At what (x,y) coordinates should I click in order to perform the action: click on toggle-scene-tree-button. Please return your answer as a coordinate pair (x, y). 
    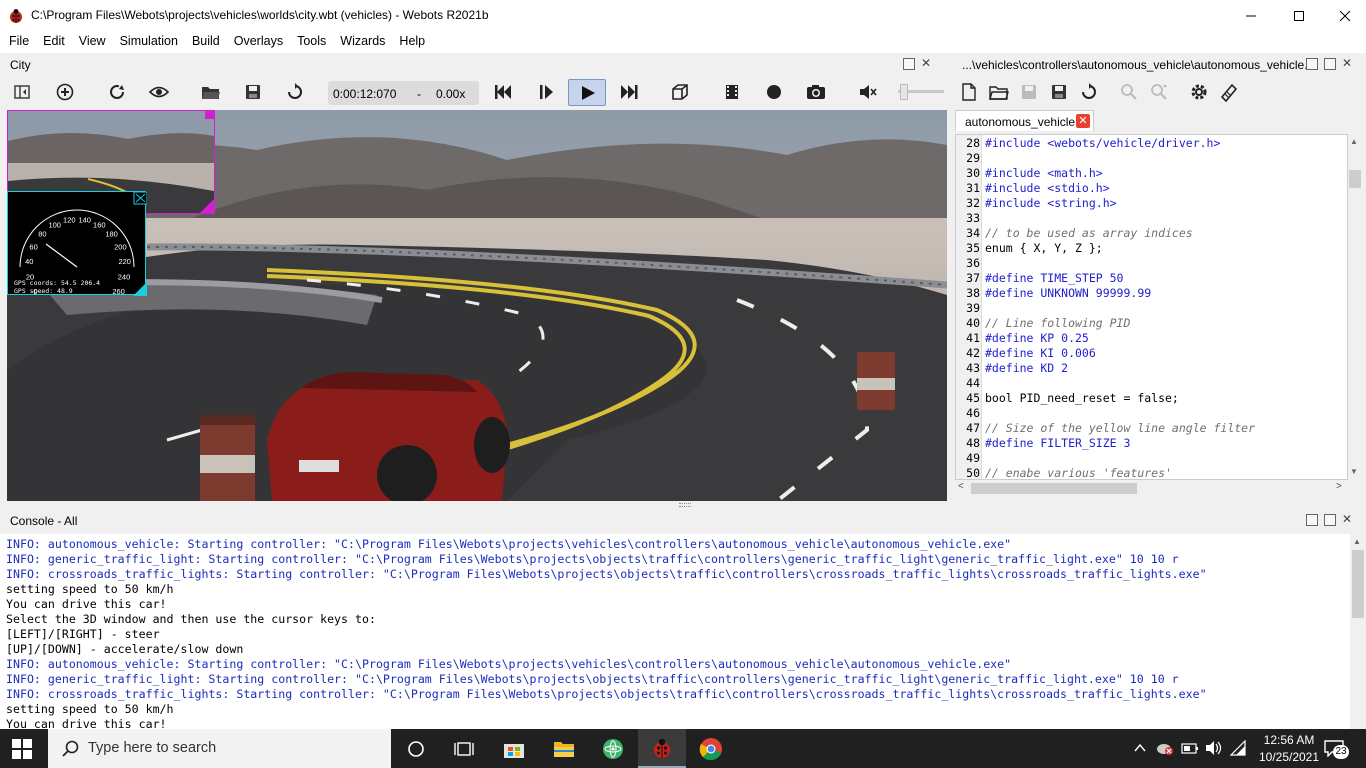
    Looking at the image, I should click on (22, 92).